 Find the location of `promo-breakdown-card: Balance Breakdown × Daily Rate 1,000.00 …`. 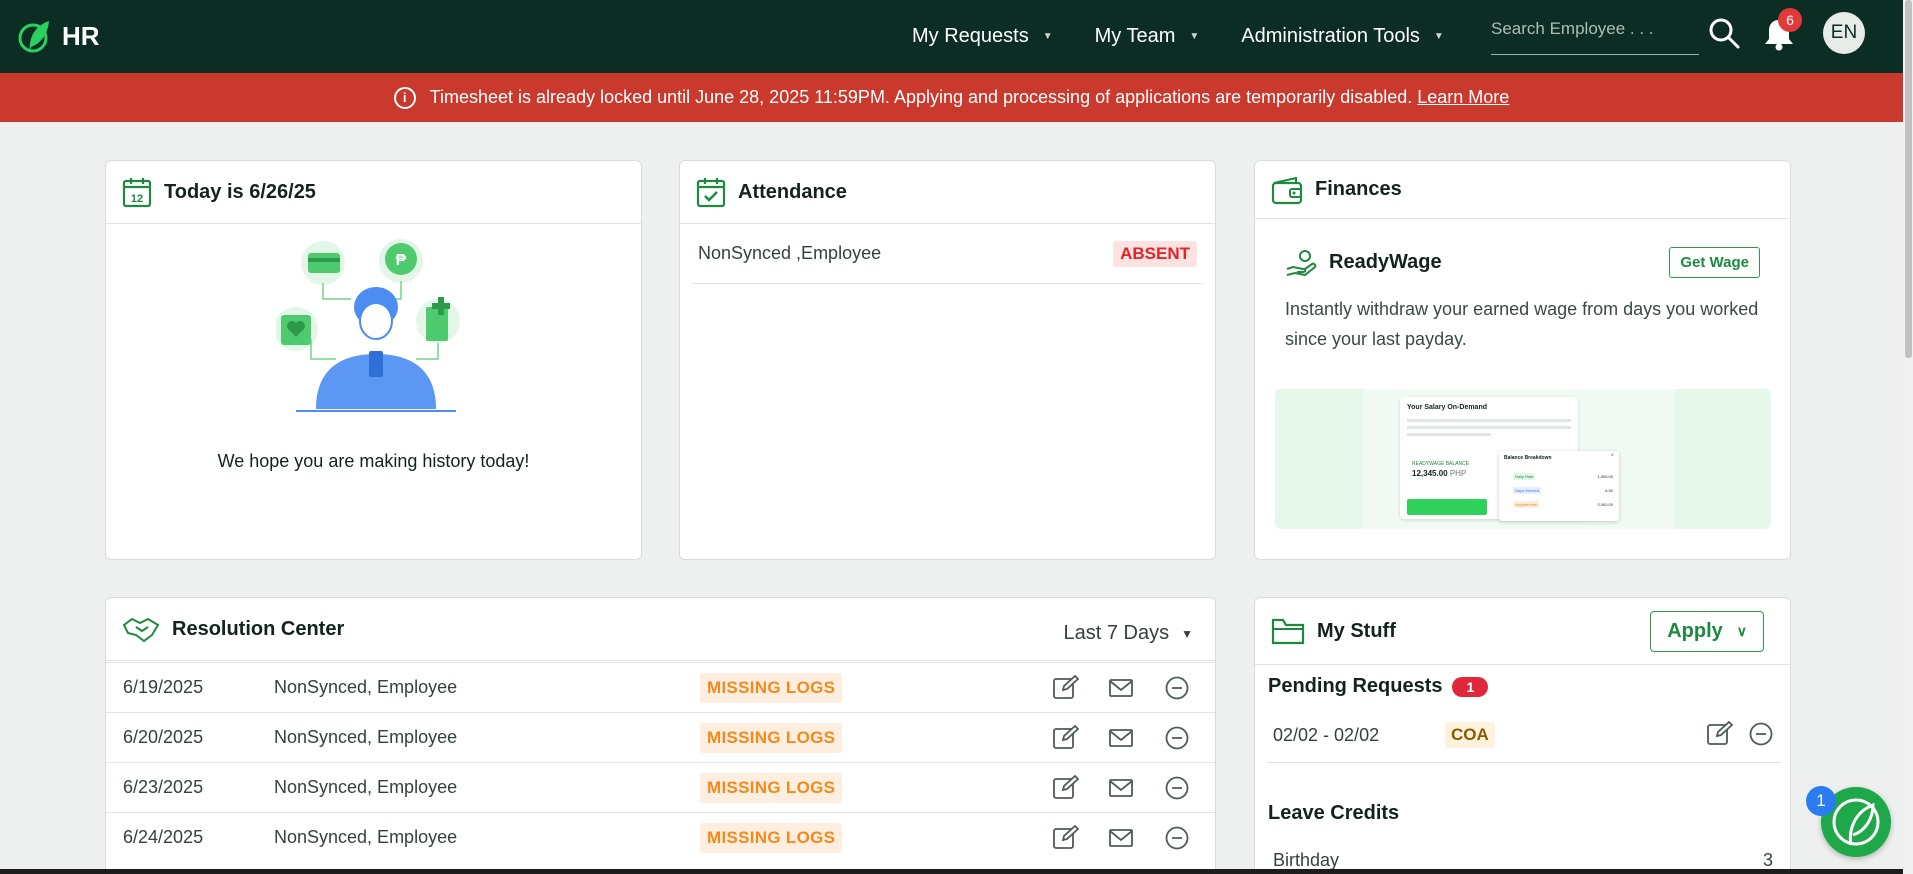

promo-breakdown-card: Balance Breakdown × Daily Rate 1,000.00 … is located at coordinates (1559, 486).